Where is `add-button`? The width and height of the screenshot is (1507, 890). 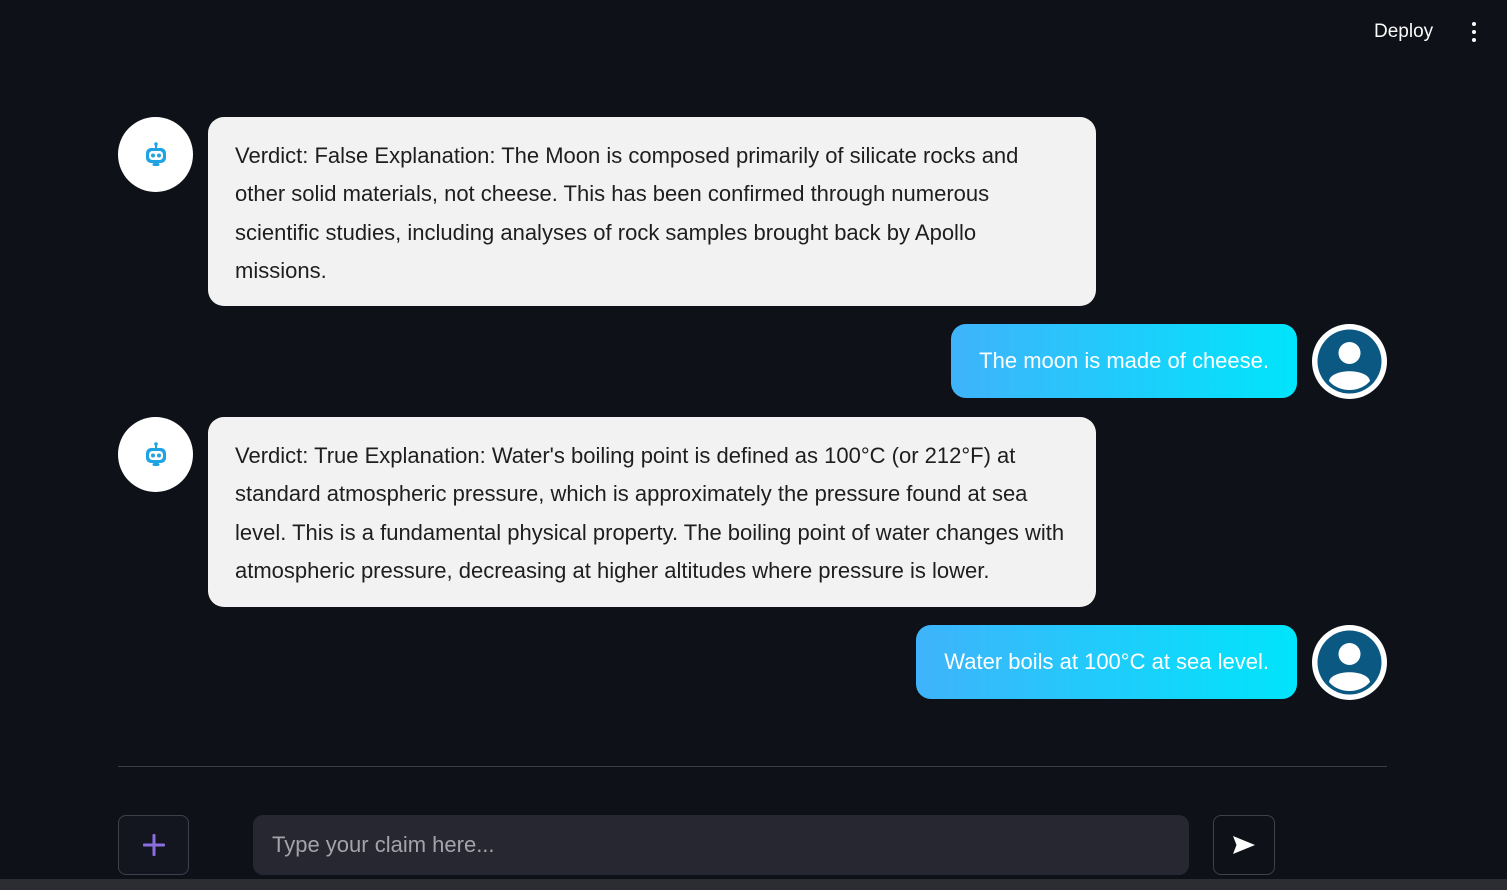
add-button is located at coordinates (153, 845).